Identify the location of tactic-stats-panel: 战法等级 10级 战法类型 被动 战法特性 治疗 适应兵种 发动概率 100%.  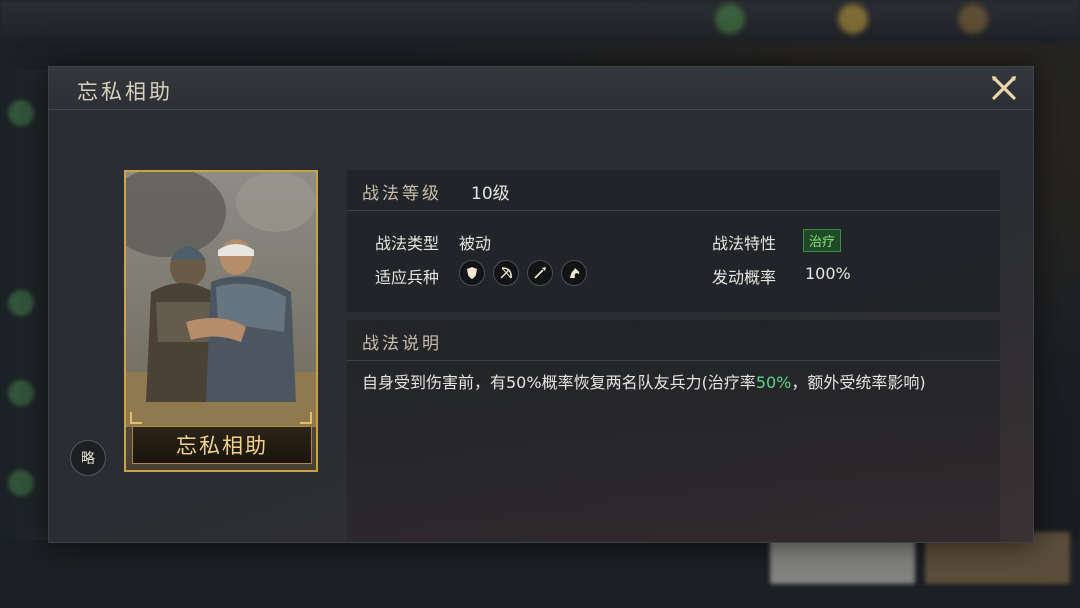
(673, 241).